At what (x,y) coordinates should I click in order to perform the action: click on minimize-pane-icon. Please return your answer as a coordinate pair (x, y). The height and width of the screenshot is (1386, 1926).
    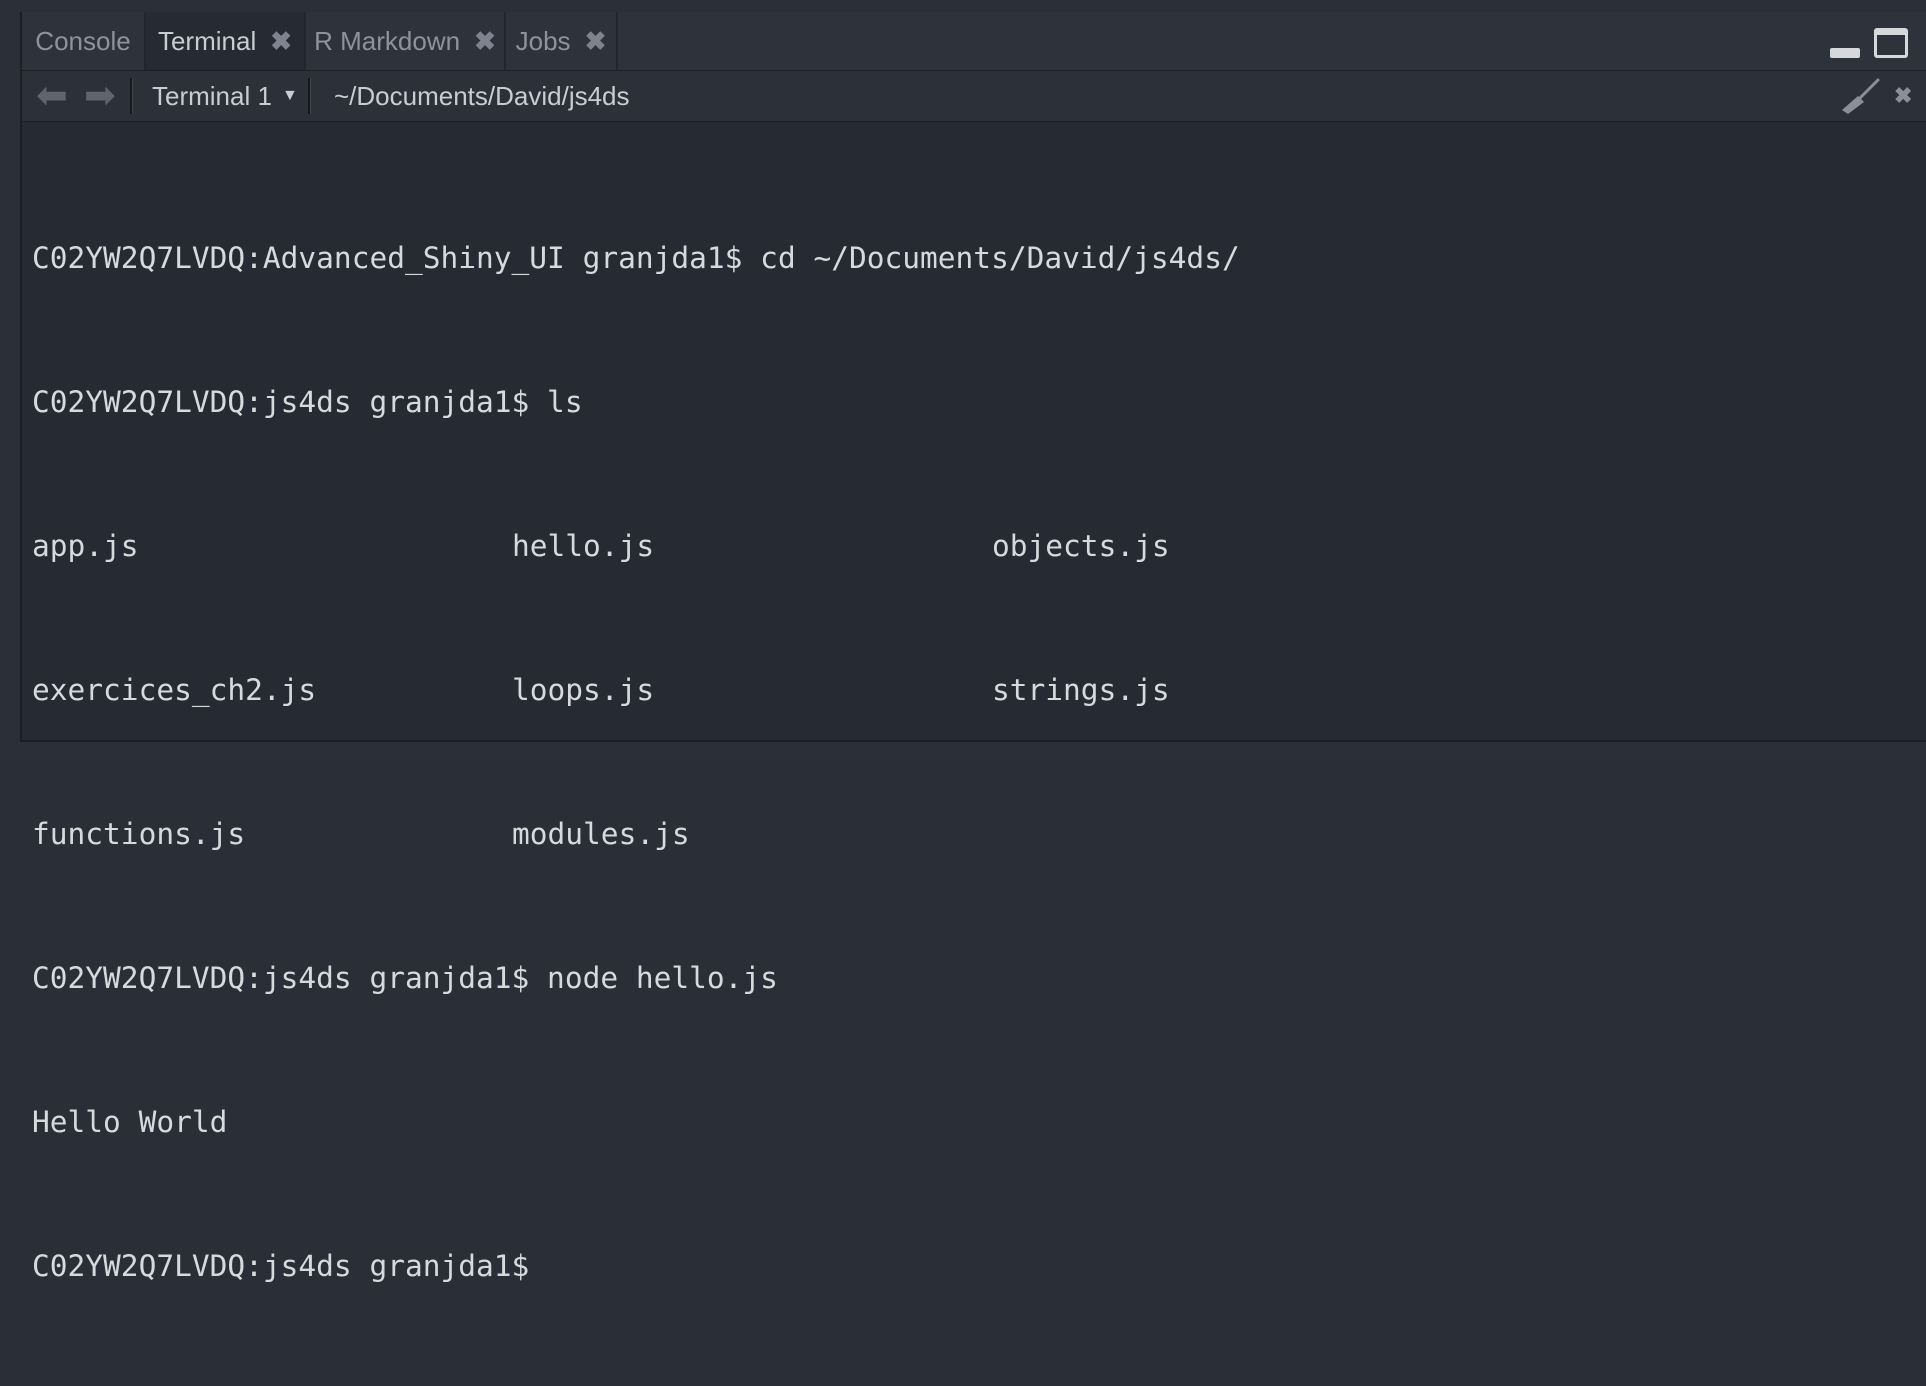
    Looking at the image, I should click on (1845, 53).